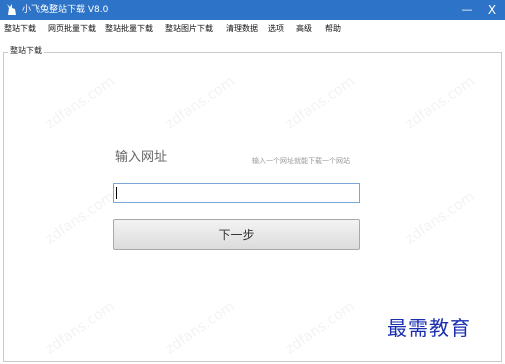  I want to click on url-heading: 输入网址, so click(141, 157).